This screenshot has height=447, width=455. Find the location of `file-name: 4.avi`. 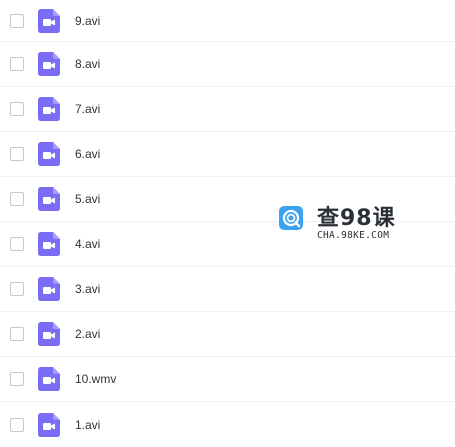

file-name: 4.avi is located at coordinates (87, 244).